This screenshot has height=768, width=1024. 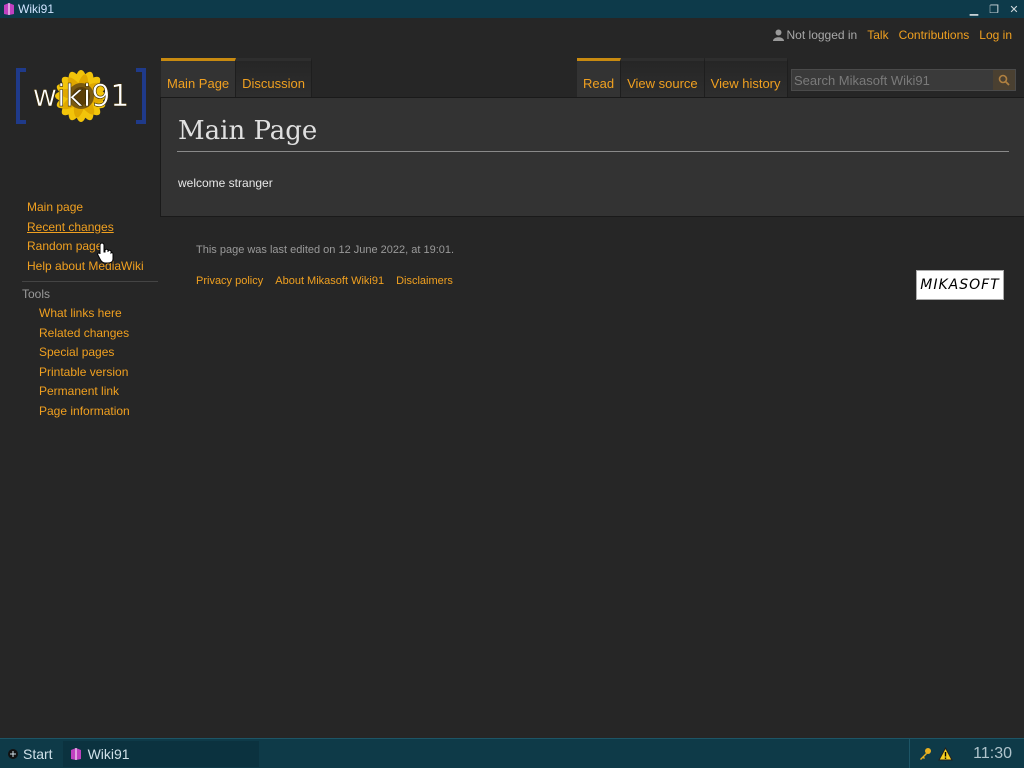 What do you see at coordinates (80, 247) in the screenshot?
I see `sidebar-item-random-page: Random page` at bounding box center [80, 247].